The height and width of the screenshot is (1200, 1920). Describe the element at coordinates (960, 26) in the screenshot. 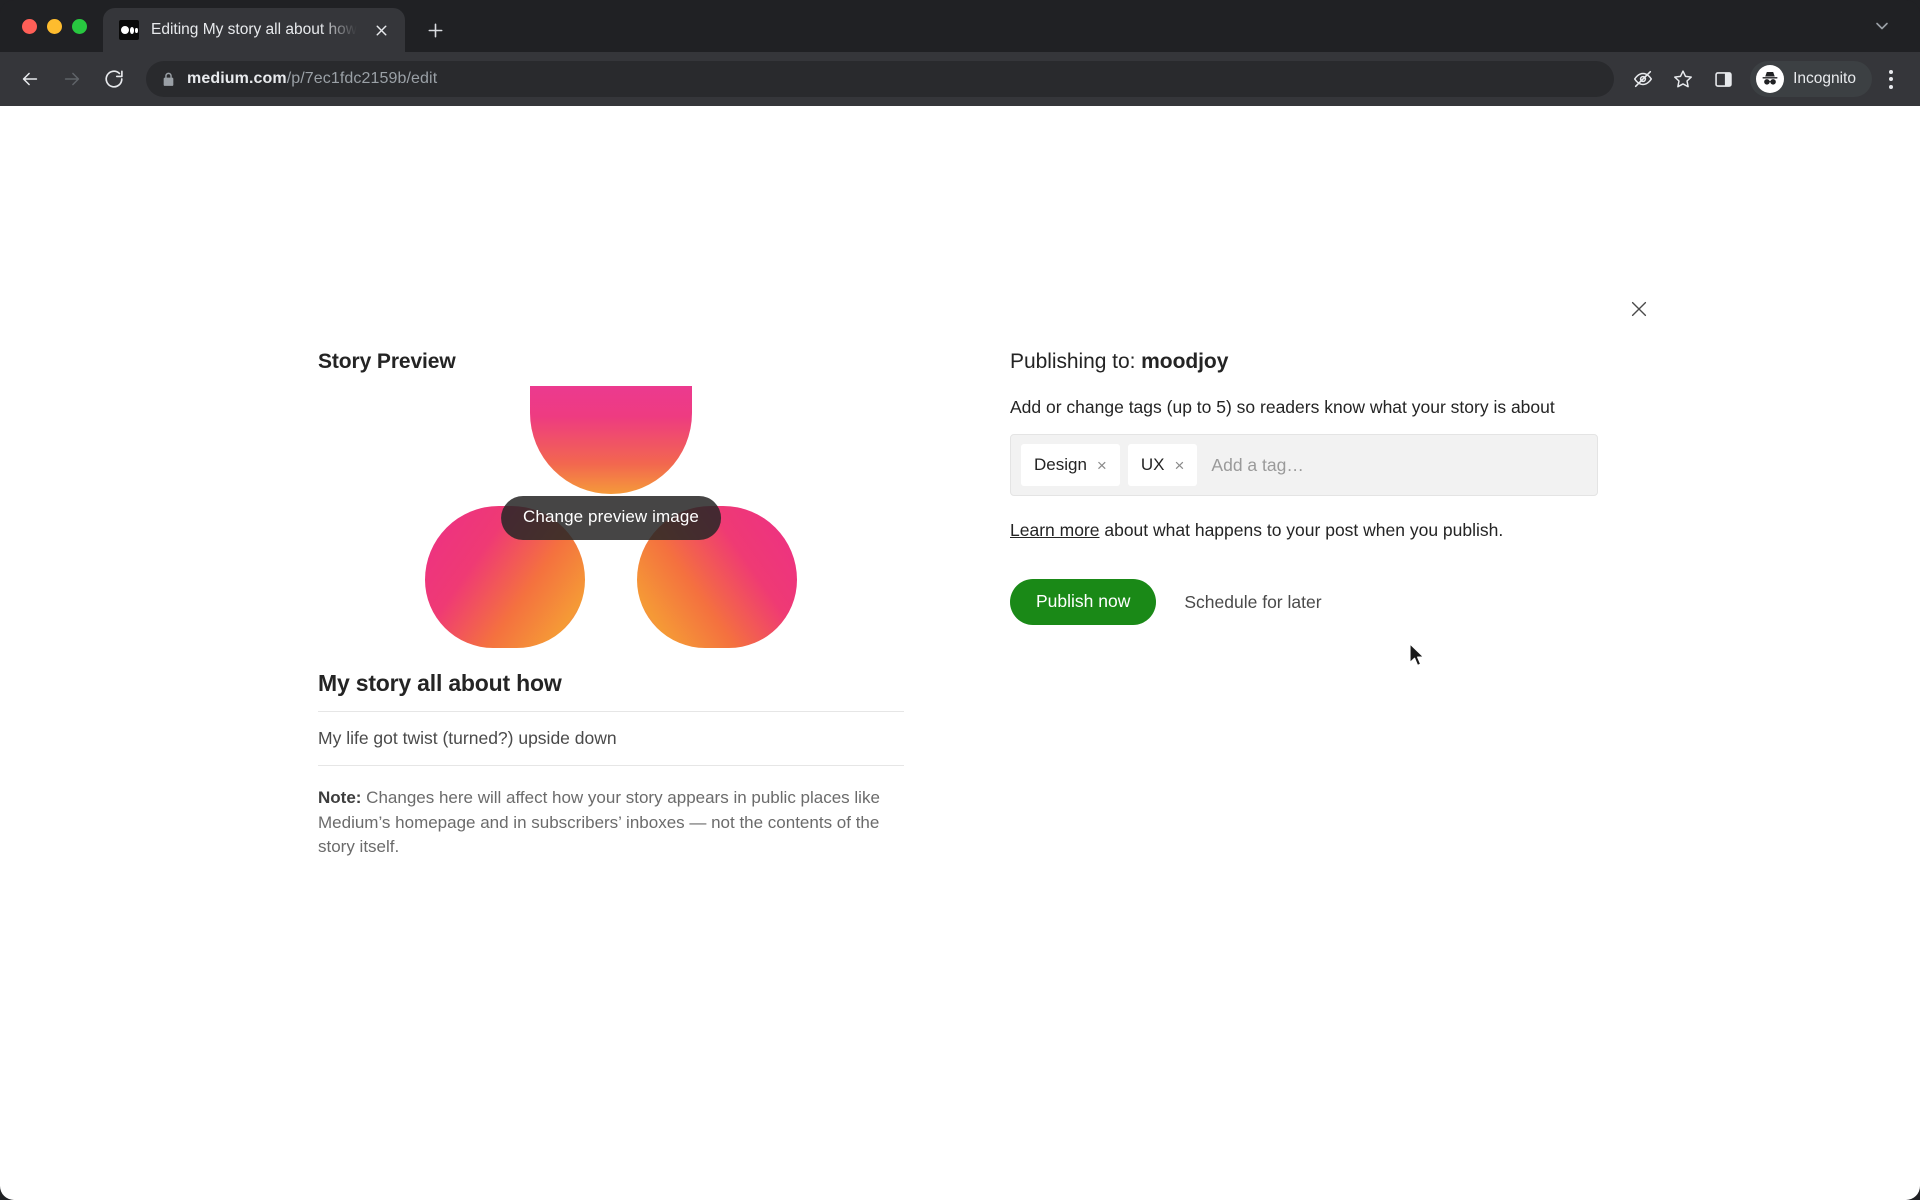

I see `tab-strip: Editing My story all about how` at that location.